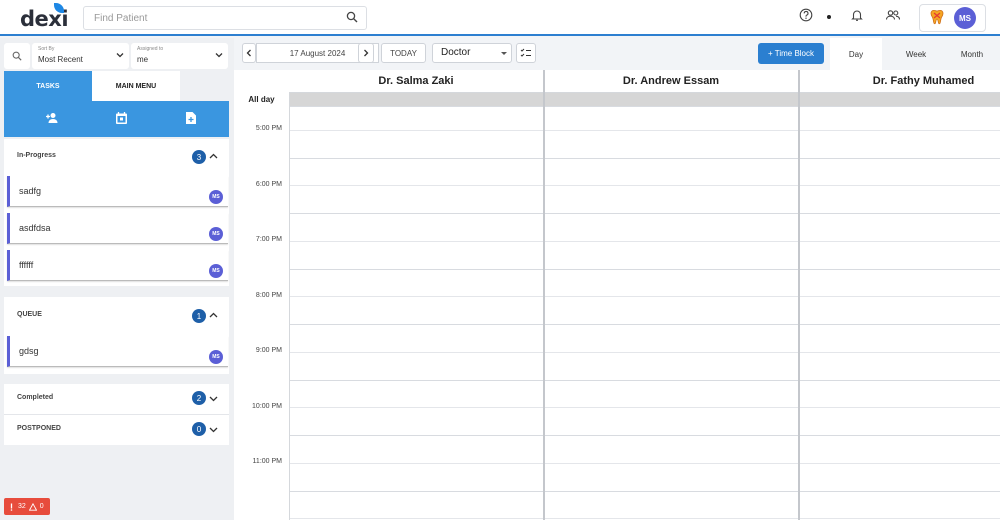  I want to click on collapsed-sections: Completed 2 POSTPONED 0, so click(116, 414).